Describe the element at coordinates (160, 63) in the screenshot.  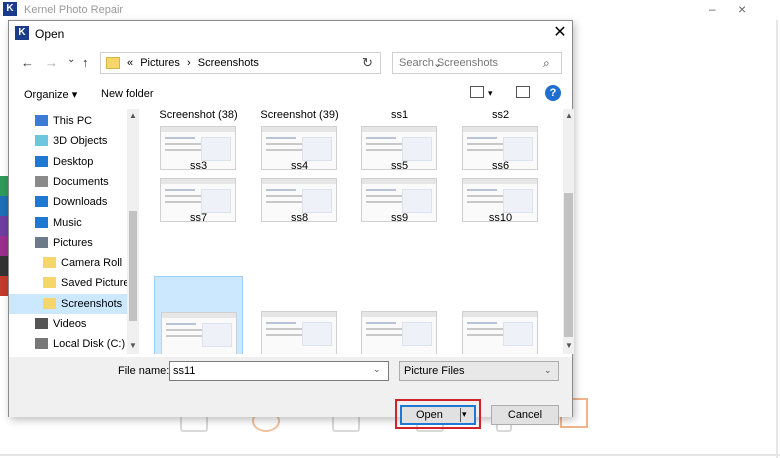
I see `breadcrumb-pictures: Pictures` at that location.